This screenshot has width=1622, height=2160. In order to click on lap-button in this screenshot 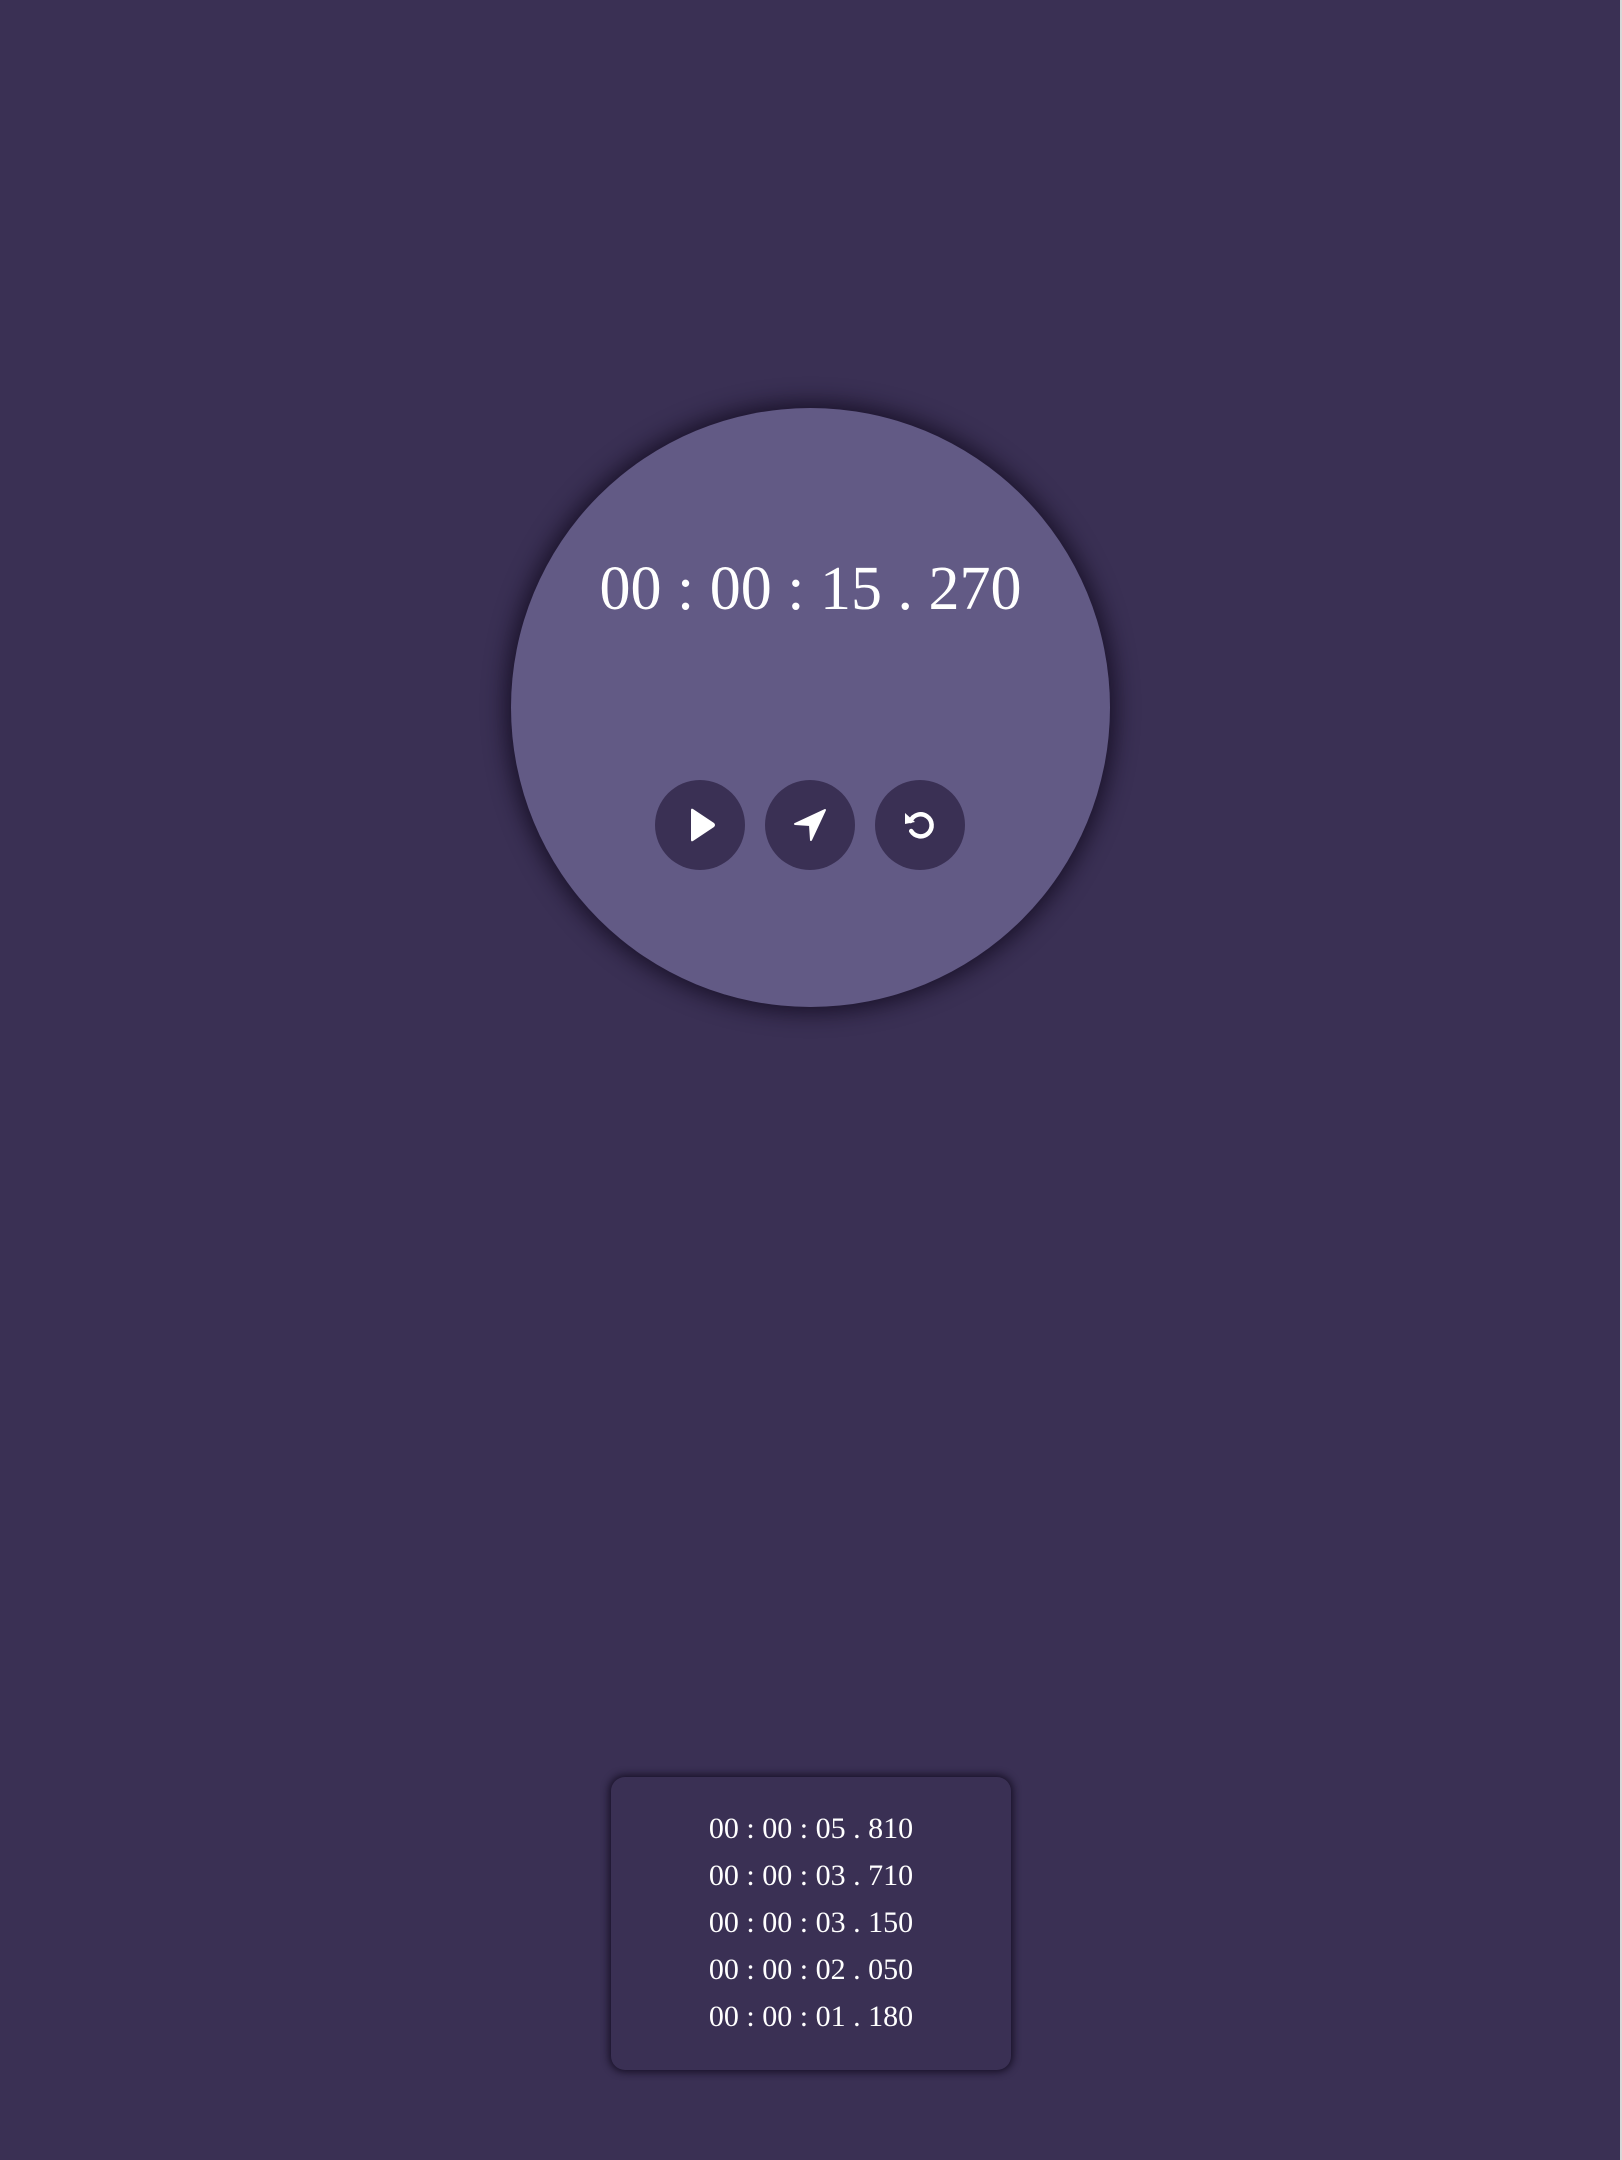, I will do `click(810, 825)`.